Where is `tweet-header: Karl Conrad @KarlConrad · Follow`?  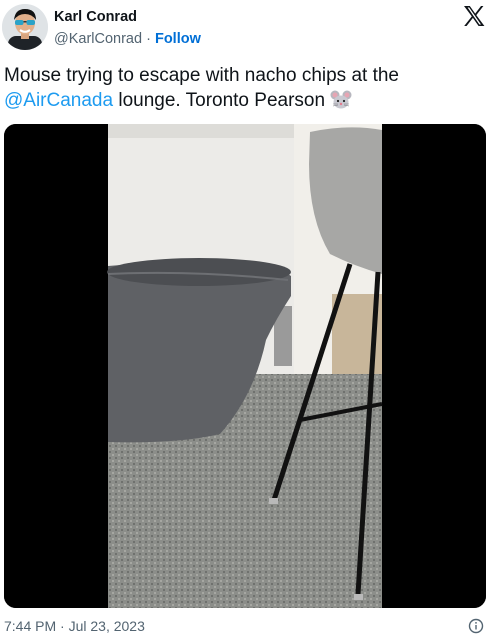
tweet-header: Karl Conrad @KarlConrad · Follow is located at coordinates (245, 28).